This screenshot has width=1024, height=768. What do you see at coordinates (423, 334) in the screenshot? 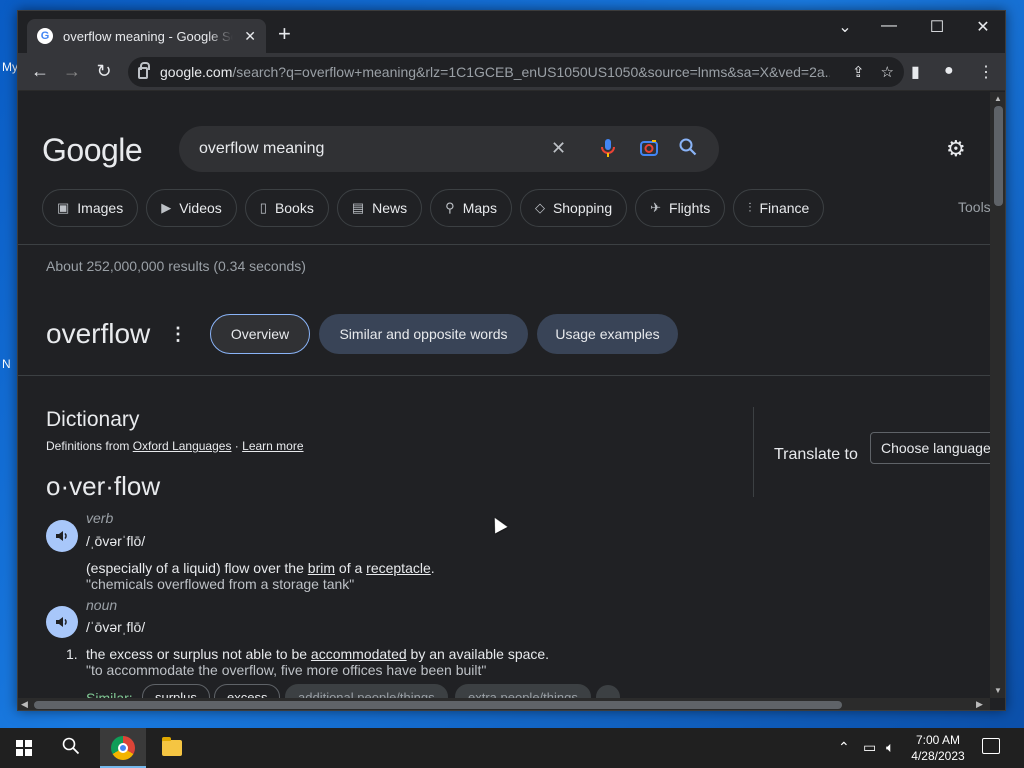
I see `tab-similar-opposite: Similar and opposite words` at bounding box center [423, 334].